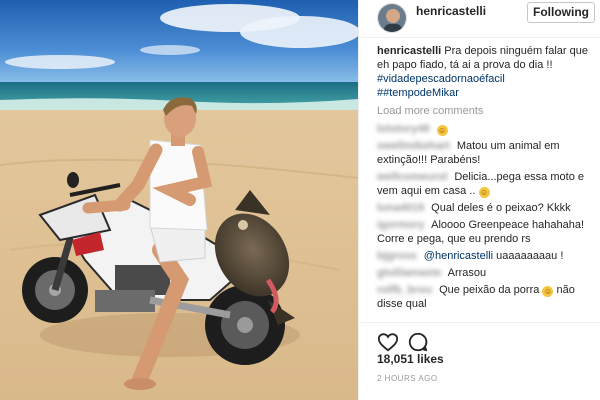  Describe the element at coordinates (418, 342) in the screenshot. I see `comment-bubble-icon` at that location.